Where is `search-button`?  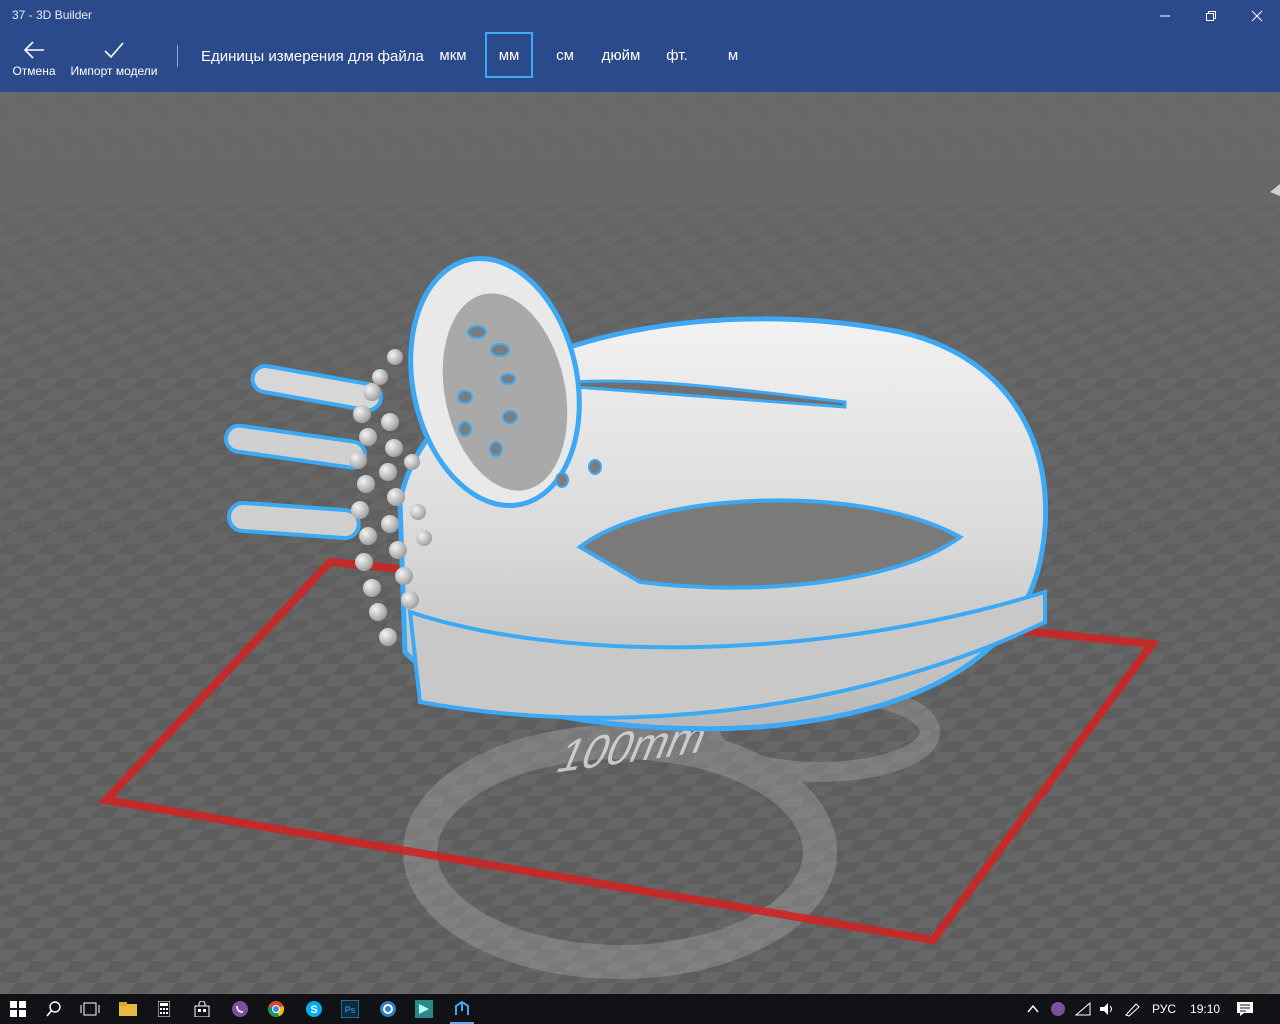
search-button is located at coordinates (54, 1009).